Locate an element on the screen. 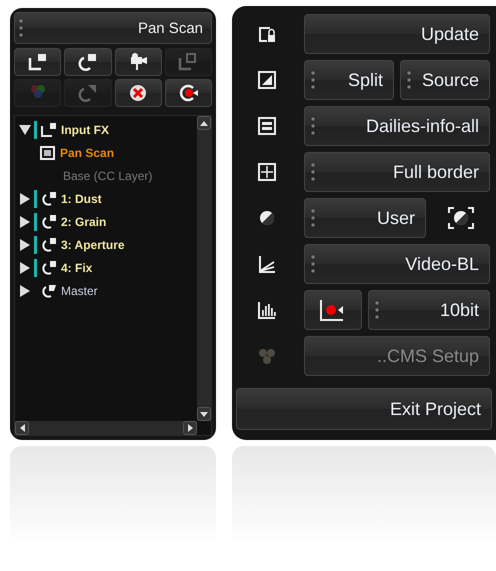 This screenshot has width=496, height=571. record-icon is located at coordinates (188, 93).